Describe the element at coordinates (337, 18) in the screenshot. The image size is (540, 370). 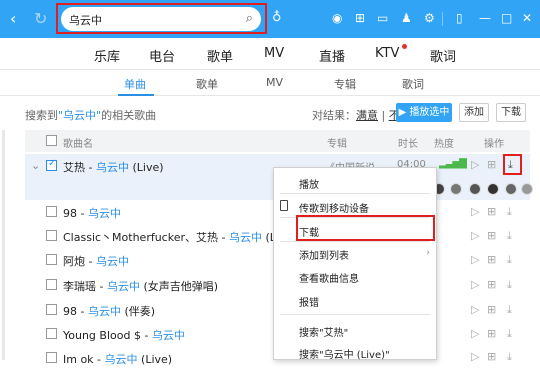
I see `play-circle-icon: ◉` at that location.